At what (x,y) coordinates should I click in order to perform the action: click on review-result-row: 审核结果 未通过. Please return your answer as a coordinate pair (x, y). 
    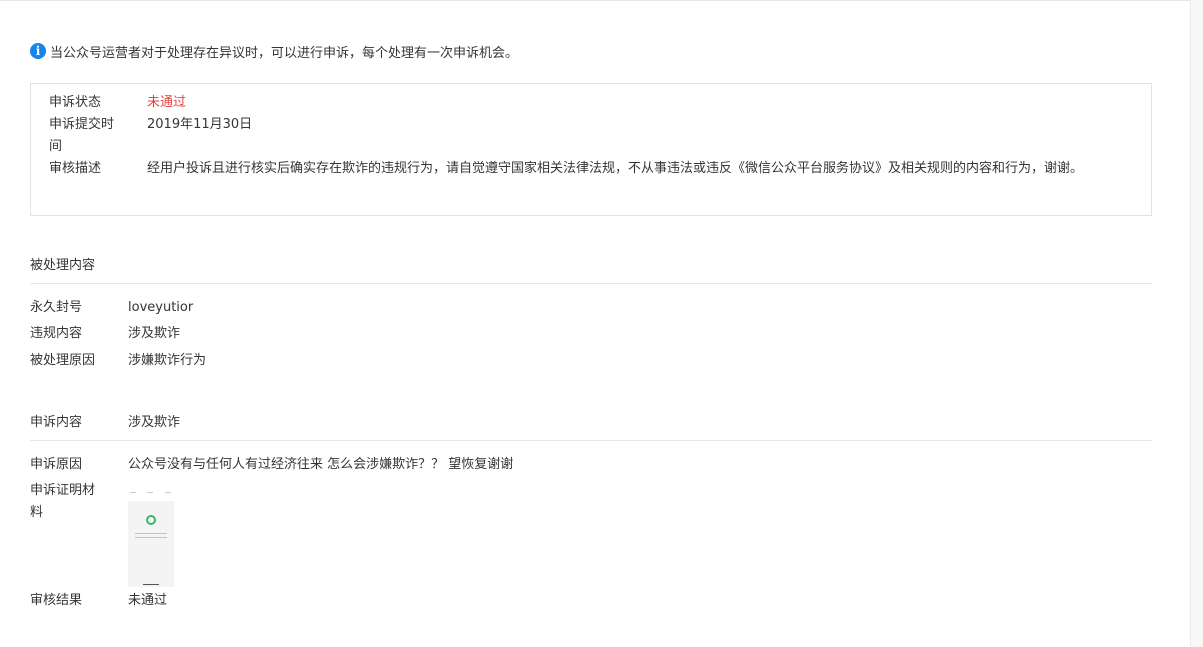
    Looking at the image, I should click on (98, 601).